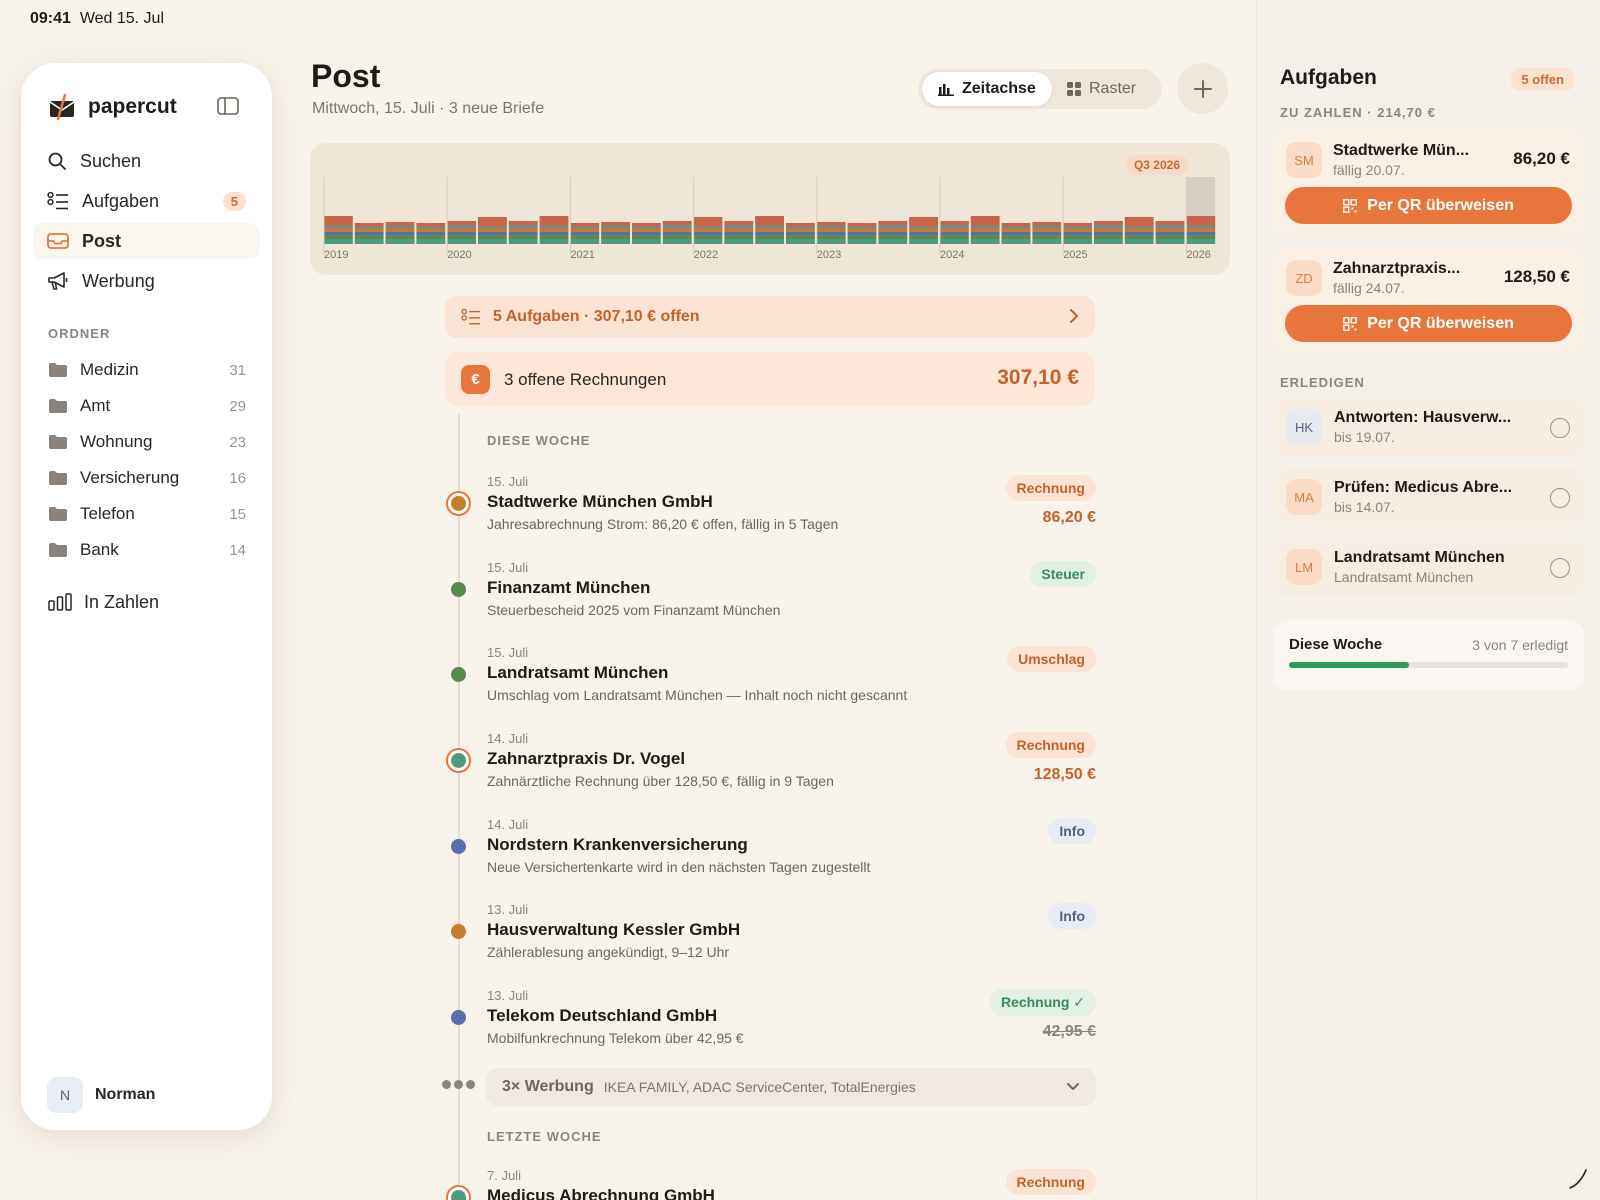 The height and width of the screenshot is (1200, 1600). I want to click on sidebar-icon, so click(228, 106).